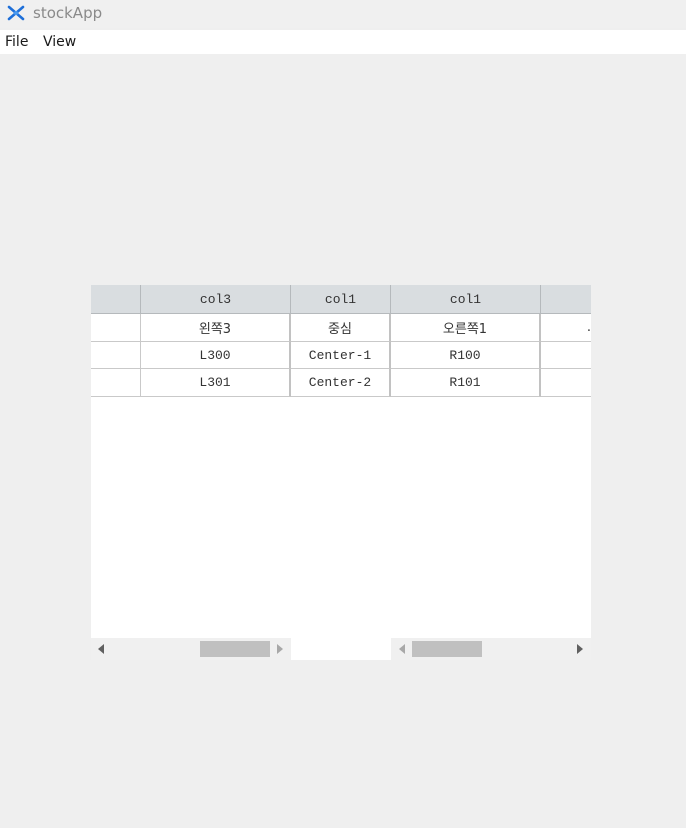 This screenshot has width=686, height=828. Describe the element at coordinates (341, 299) in the screenshot. I see `header-cell-center-col1: col1` at that location.